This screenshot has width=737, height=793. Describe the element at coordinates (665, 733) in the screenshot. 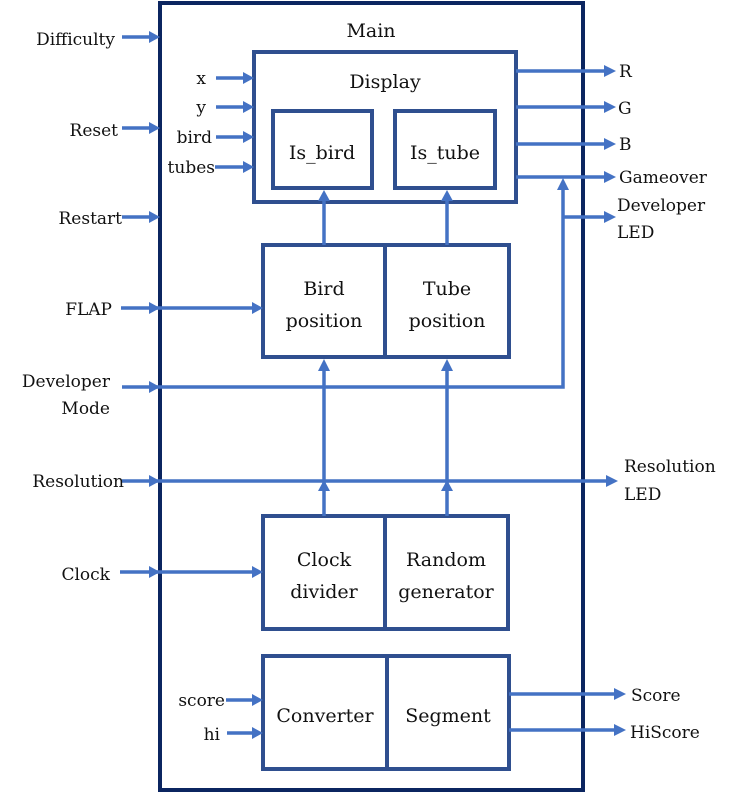

I see `svg-text: HiScore` at that location.